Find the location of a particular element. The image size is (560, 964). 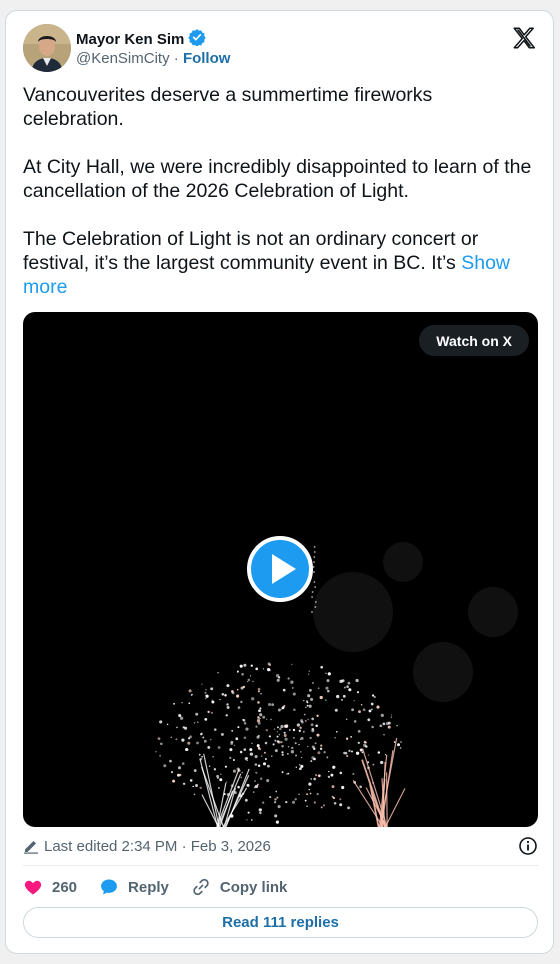

read-replies-button: Read 111 replies is located at coordinates (280, 922).